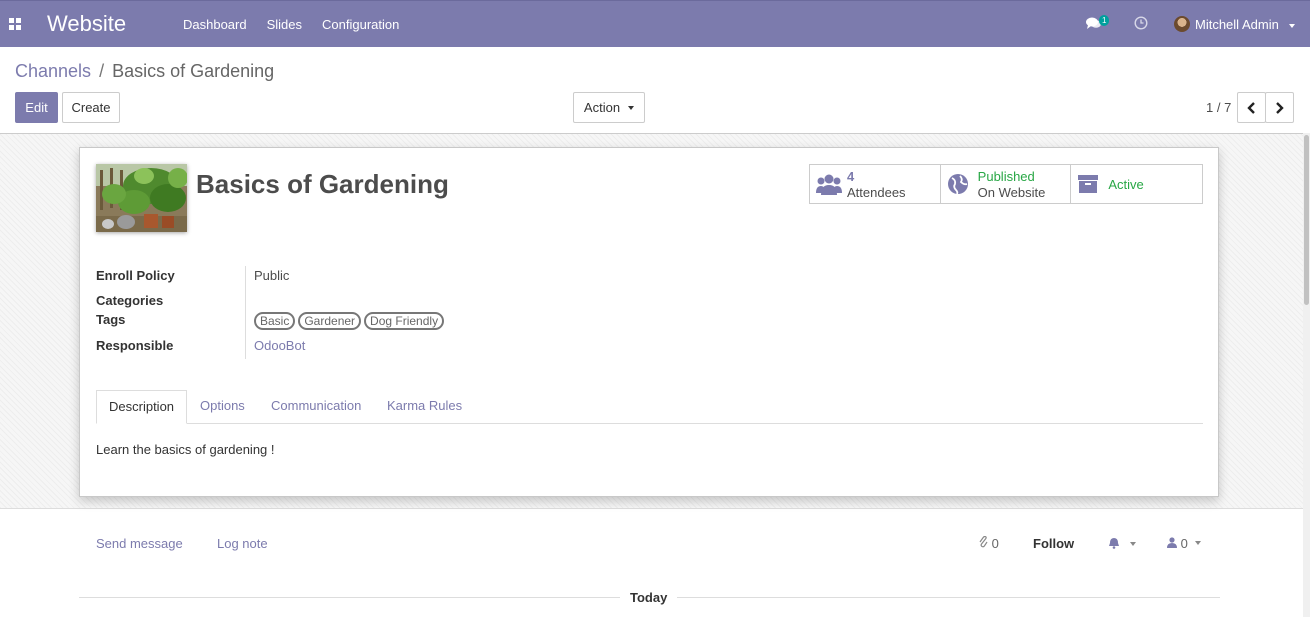 This screenshot has width=1310, height=617. I want to click on attendees-count: 4, so click(851, 176).